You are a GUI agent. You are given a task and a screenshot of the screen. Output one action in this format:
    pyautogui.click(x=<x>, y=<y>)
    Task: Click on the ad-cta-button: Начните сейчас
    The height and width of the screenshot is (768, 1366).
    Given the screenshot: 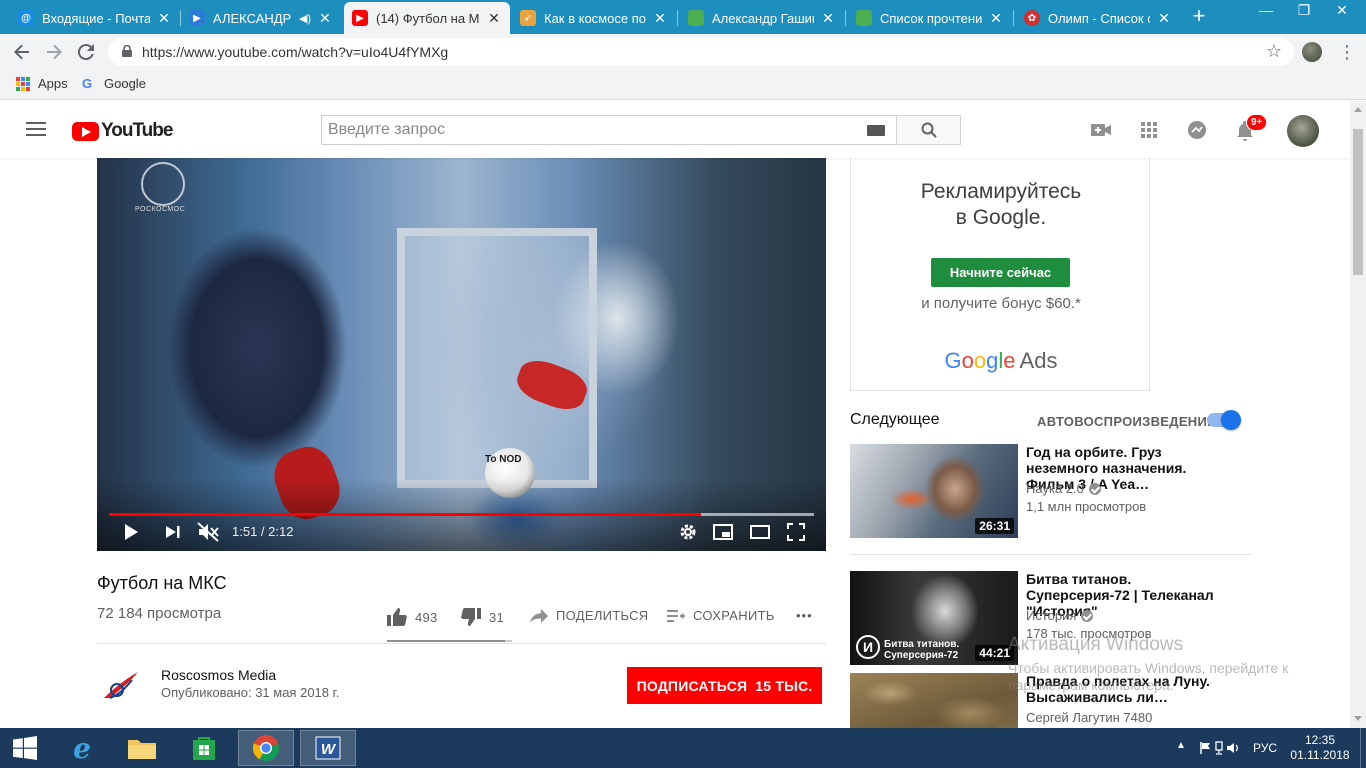 What is the action you would take?
    pyautogui.click(x=1000, y=272)
    